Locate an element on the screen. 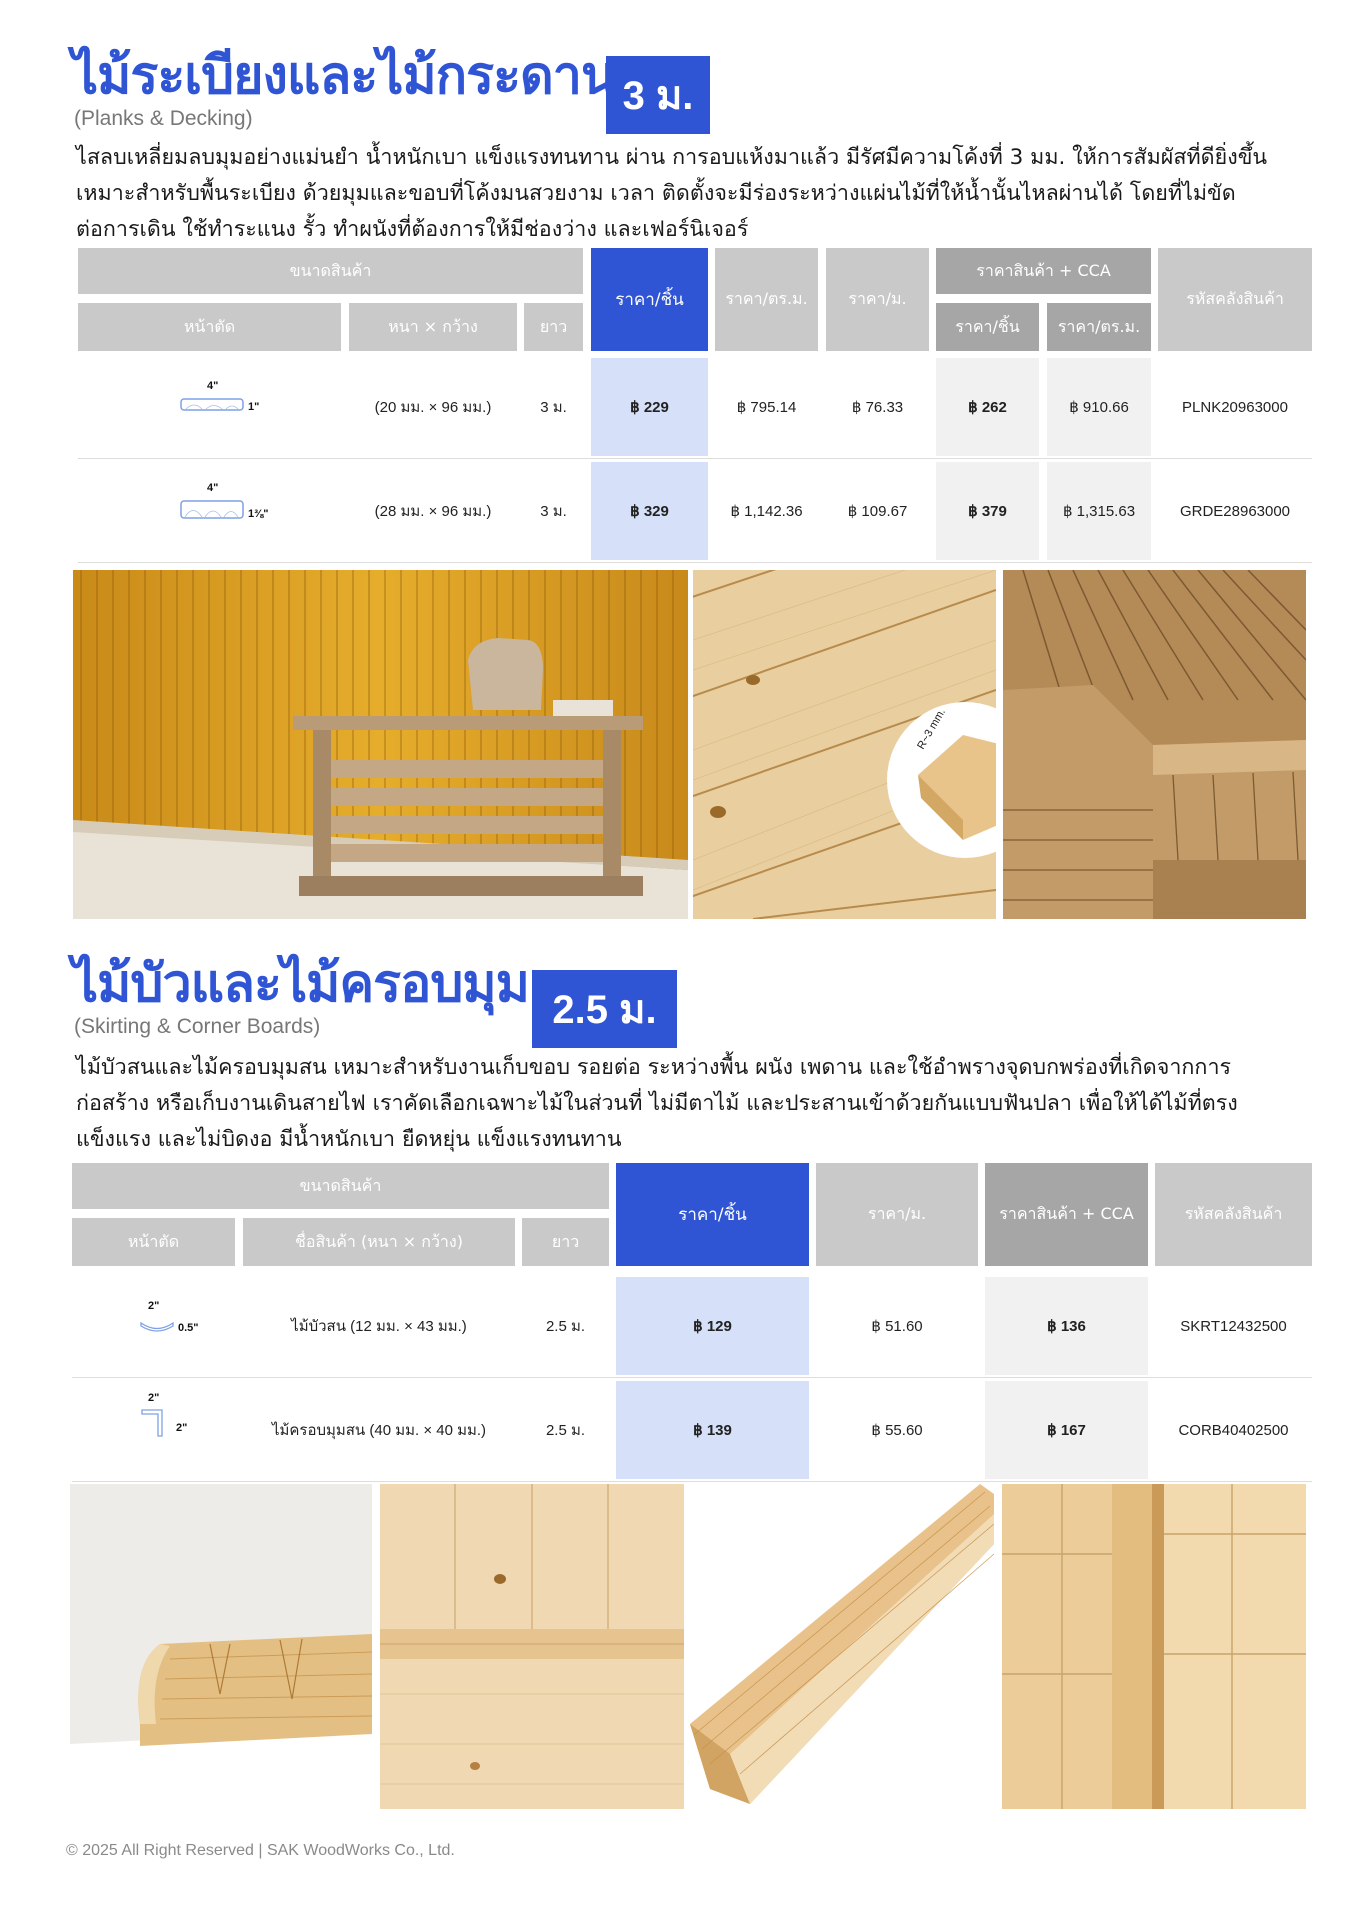  skirting-title: ไม้บัวและไม้ครอบมุม is located at coordinates (301, 984).